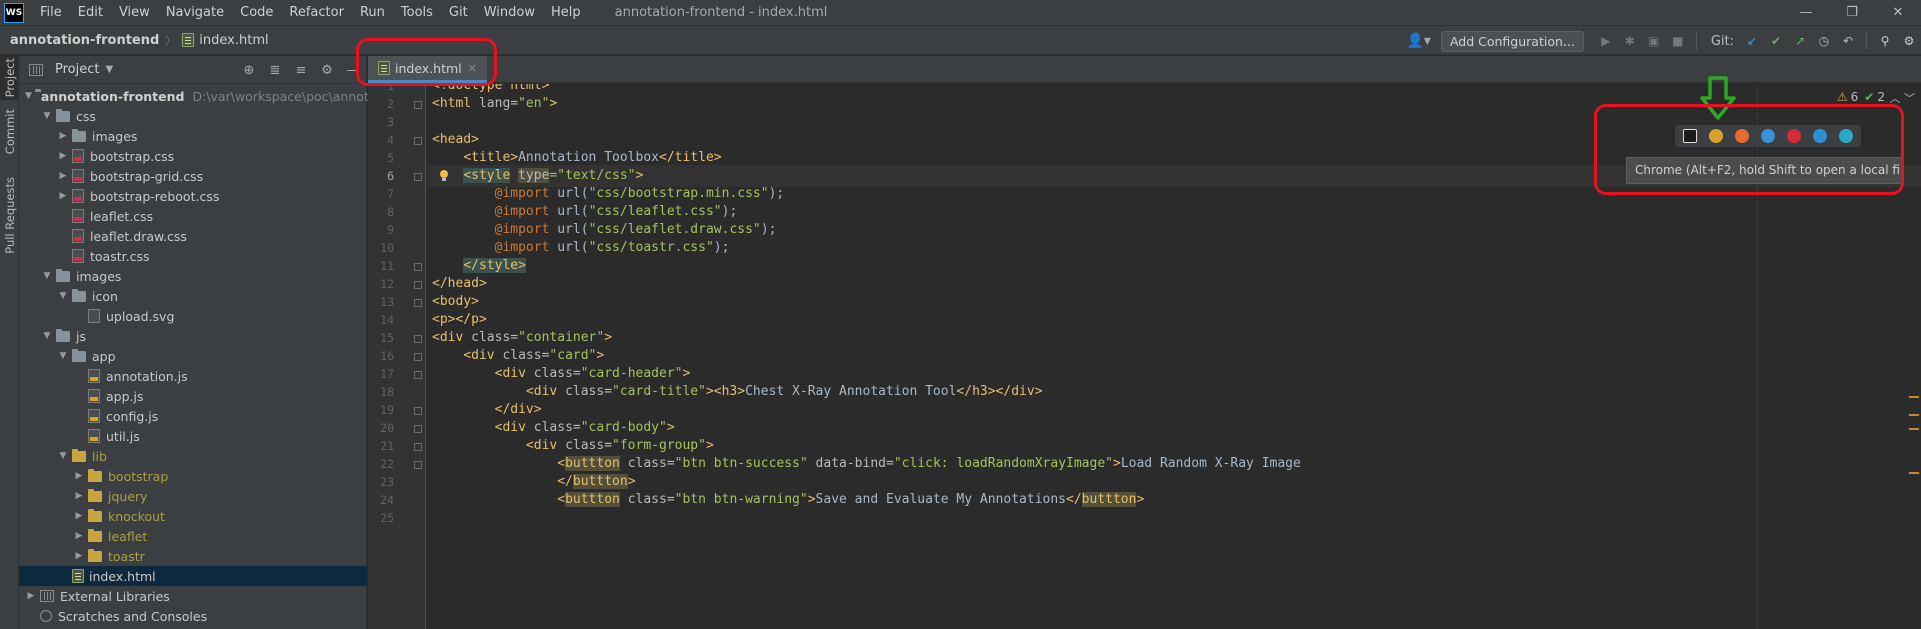  I want to click on line-number: 8, so click(381, 212).